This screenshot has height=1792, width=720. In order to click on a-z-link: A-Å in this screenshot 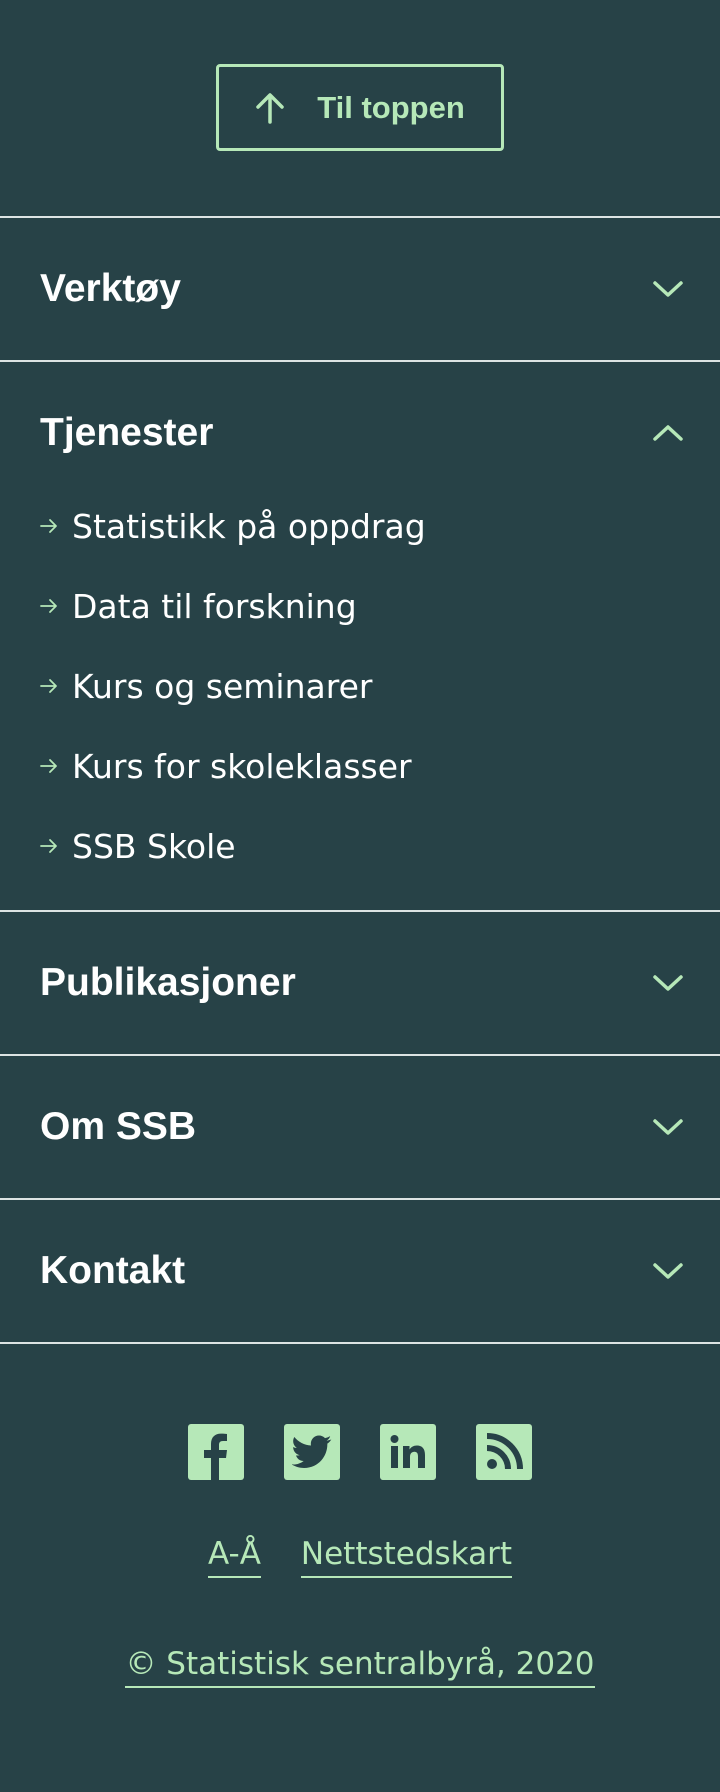, I will do `click(234, 1557)`.